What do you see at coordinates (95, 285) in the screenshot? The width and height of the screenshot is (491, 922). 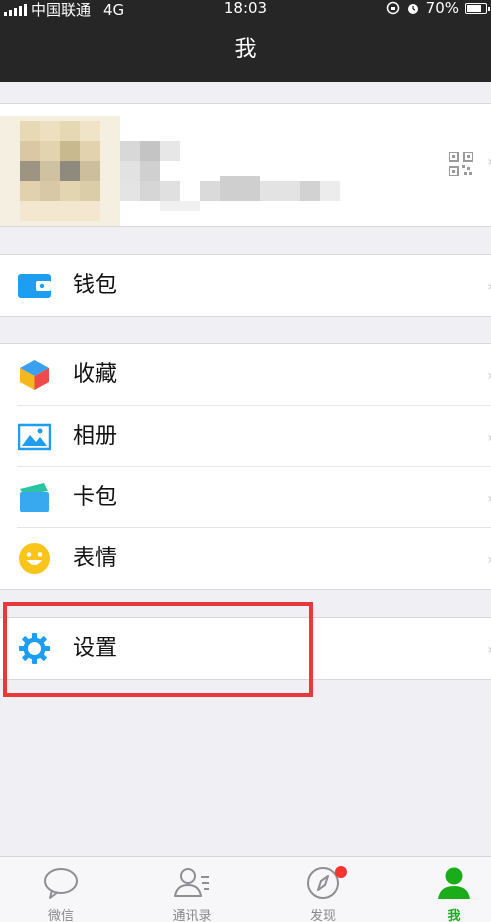 I see `menu-item-label: 钱包` at bounding box center [95, 285].